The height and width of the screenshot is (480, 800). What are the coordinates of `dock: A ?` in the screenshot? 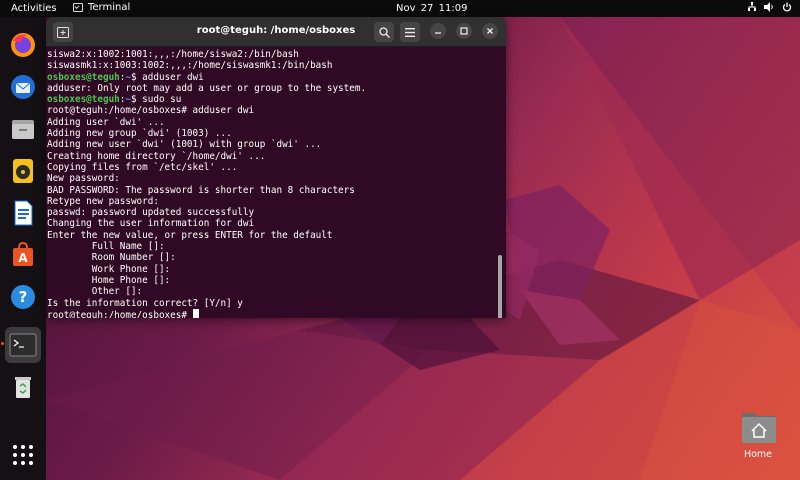 It's located at (23, 248).